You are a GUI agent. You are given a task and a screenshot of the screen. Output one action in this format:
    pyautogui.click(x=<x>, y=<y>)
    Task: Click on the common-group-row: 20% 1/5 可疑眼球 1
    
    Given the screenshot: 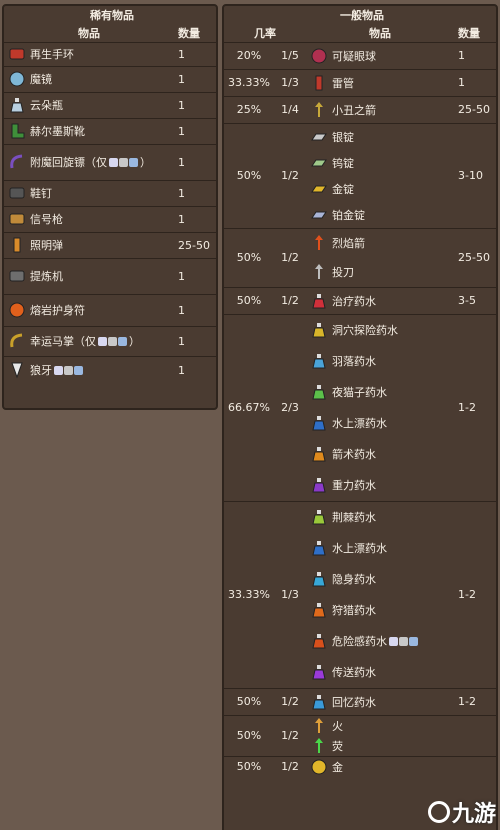 What is the action you would take?
    pyautogui.click(x=360, y=55)
    